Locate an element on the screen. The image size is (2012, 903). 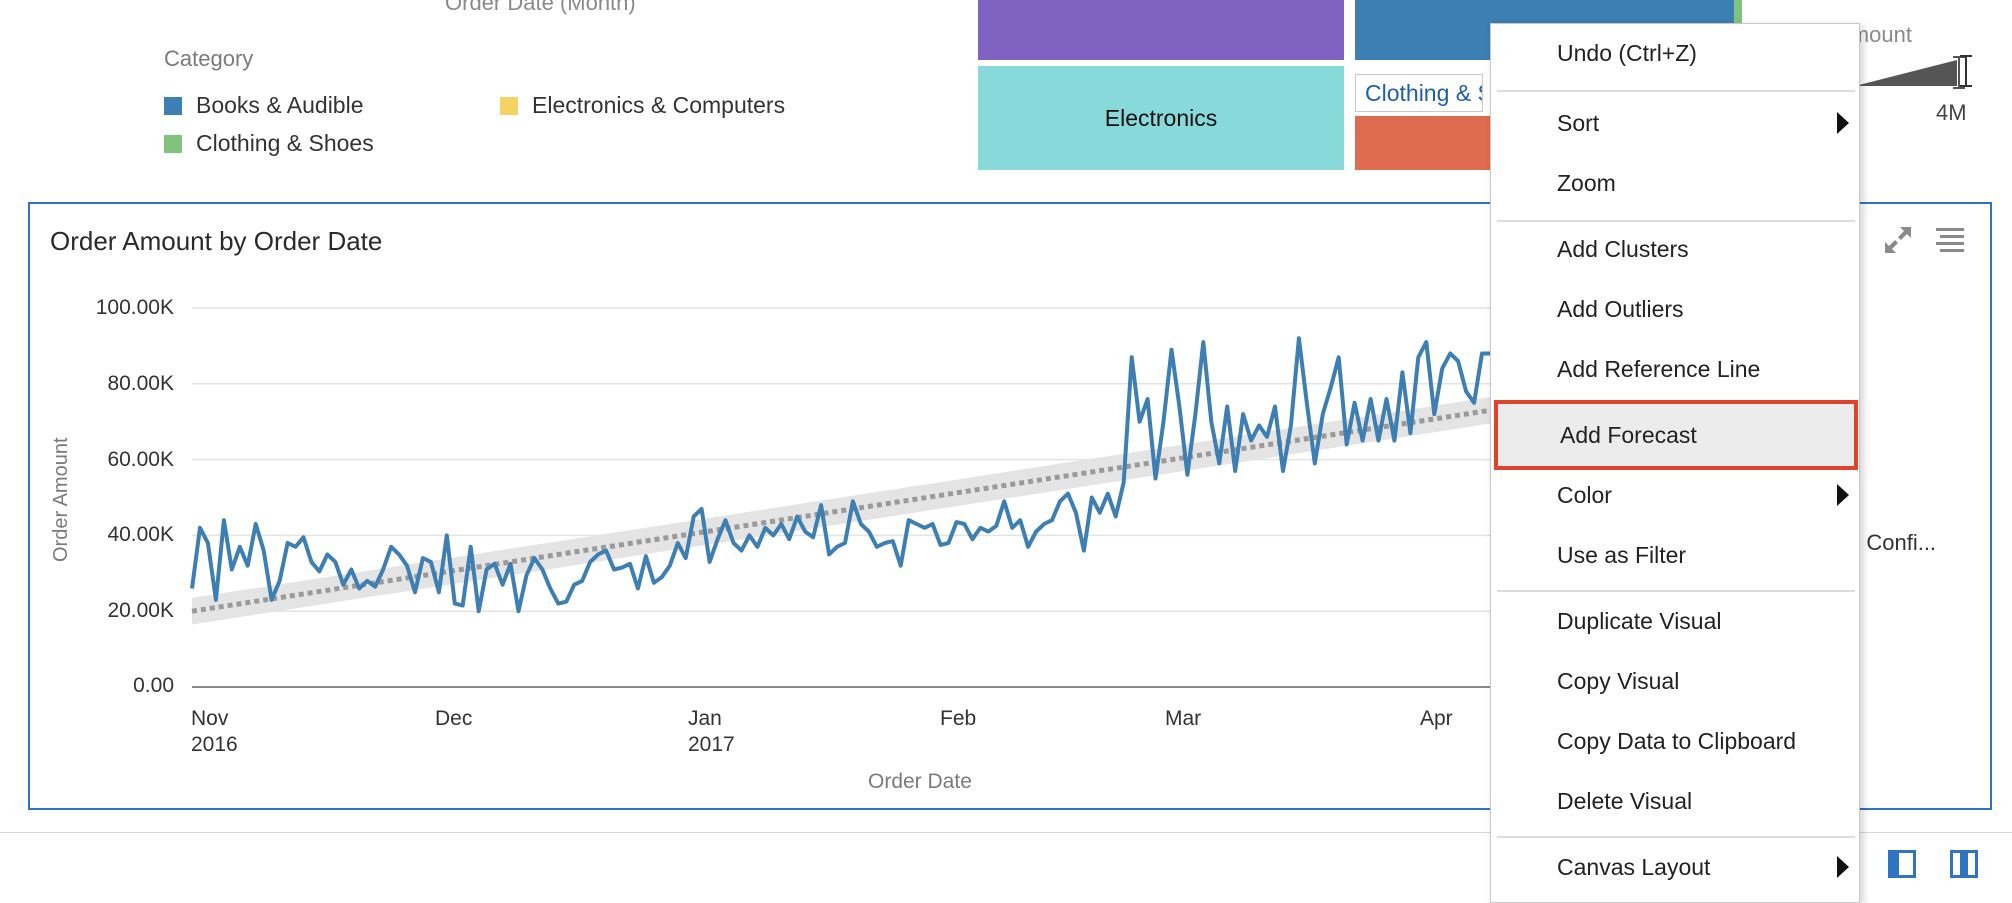
layout-left-panel-icon is located at coordinates (1902, 864).